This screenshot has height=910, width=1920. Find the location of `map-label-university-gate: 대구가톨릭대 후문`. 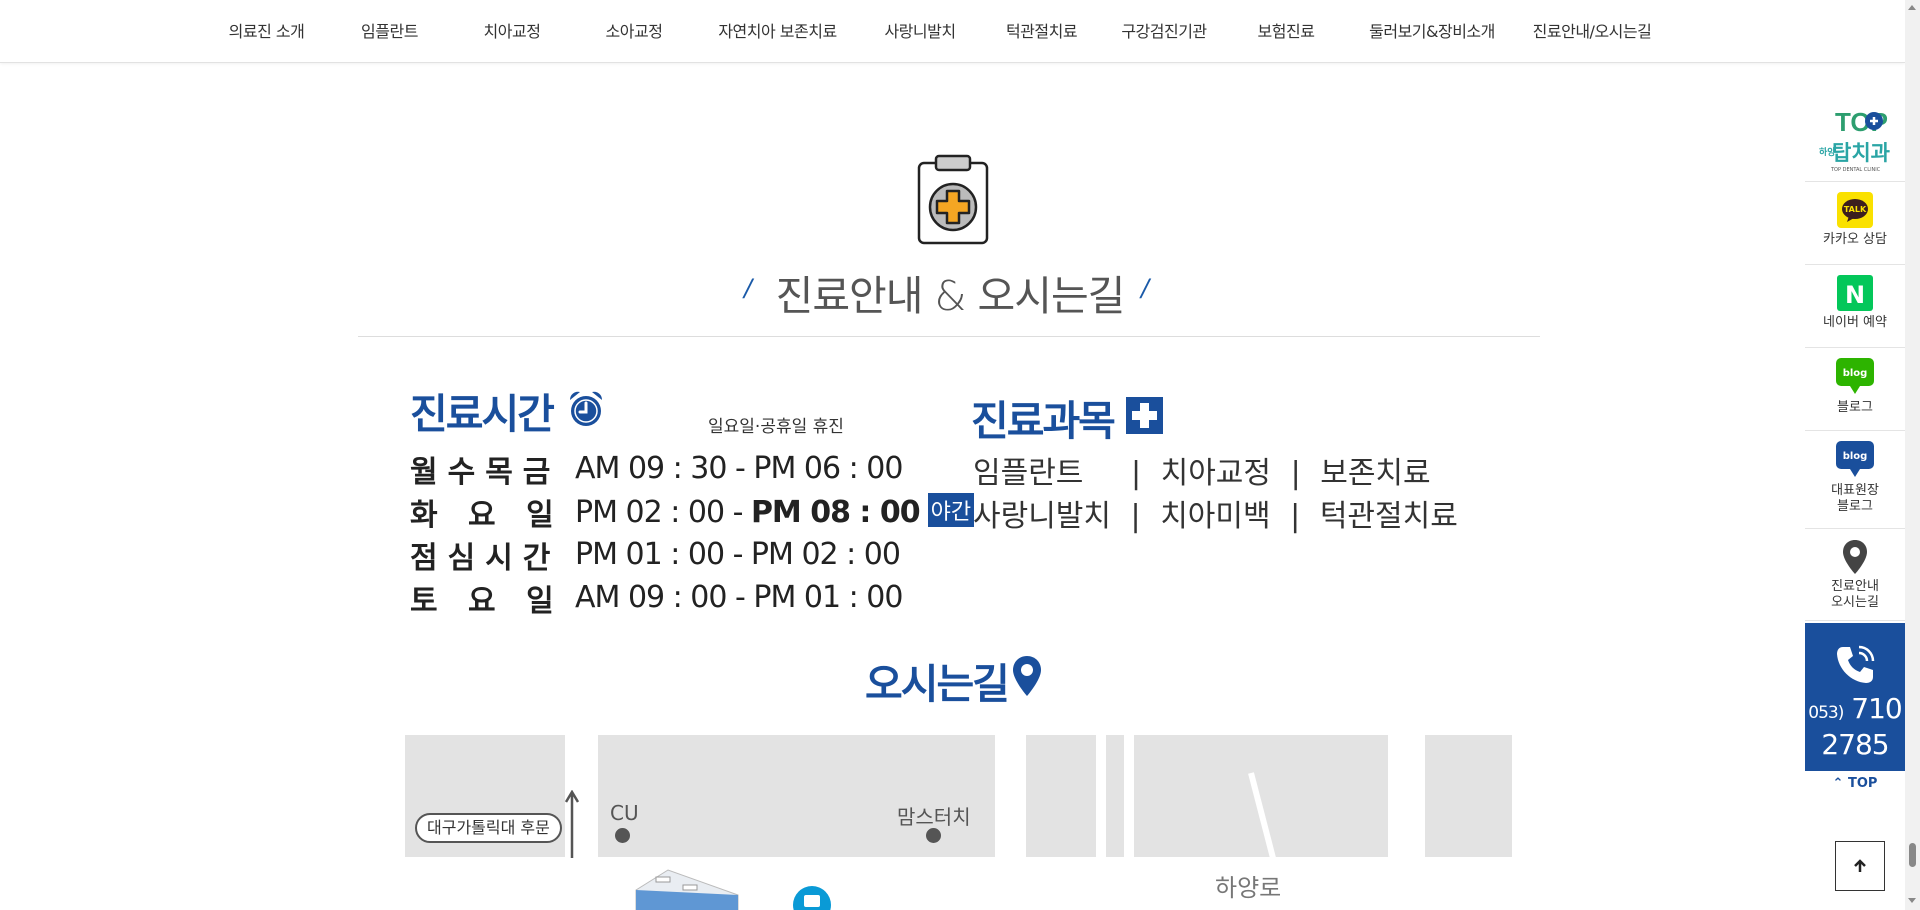

map-label-university-gate: 대구가톨릭대 후문 is located at coordinates (488, 828).